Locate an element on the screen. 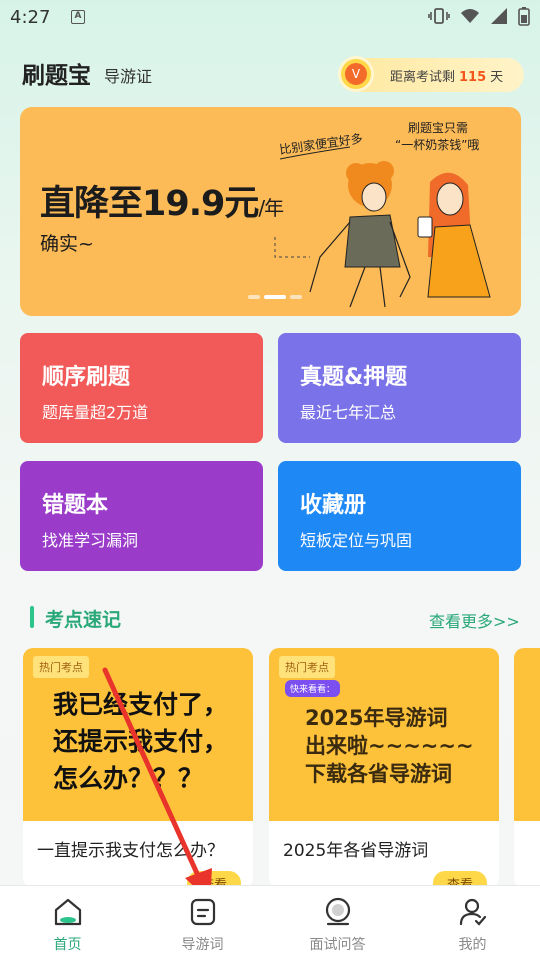  tile-real-exam: 真题&押题 最近七年汇总 is located at coordinates (399, 388).